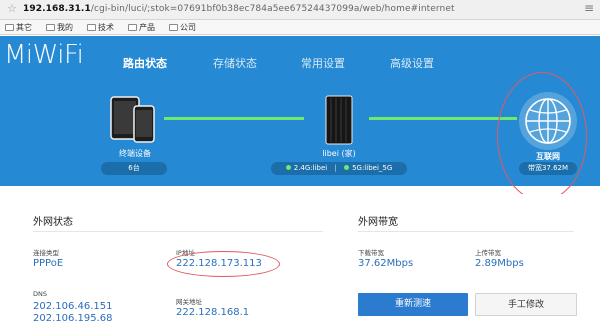  Describe the element at coordinates (65, 27) in the screenshot. I see `bookmark-label: 我的` at that location.